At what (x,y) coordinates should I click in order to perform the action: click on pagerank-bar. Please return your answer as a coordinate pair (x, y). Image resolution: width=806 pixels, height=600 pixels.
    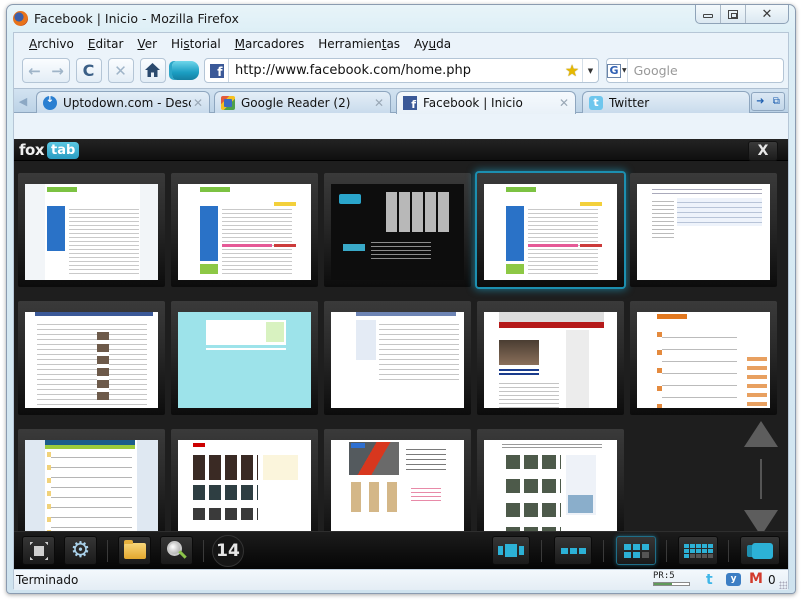
    Looking at the image, I should click on (671, 584).